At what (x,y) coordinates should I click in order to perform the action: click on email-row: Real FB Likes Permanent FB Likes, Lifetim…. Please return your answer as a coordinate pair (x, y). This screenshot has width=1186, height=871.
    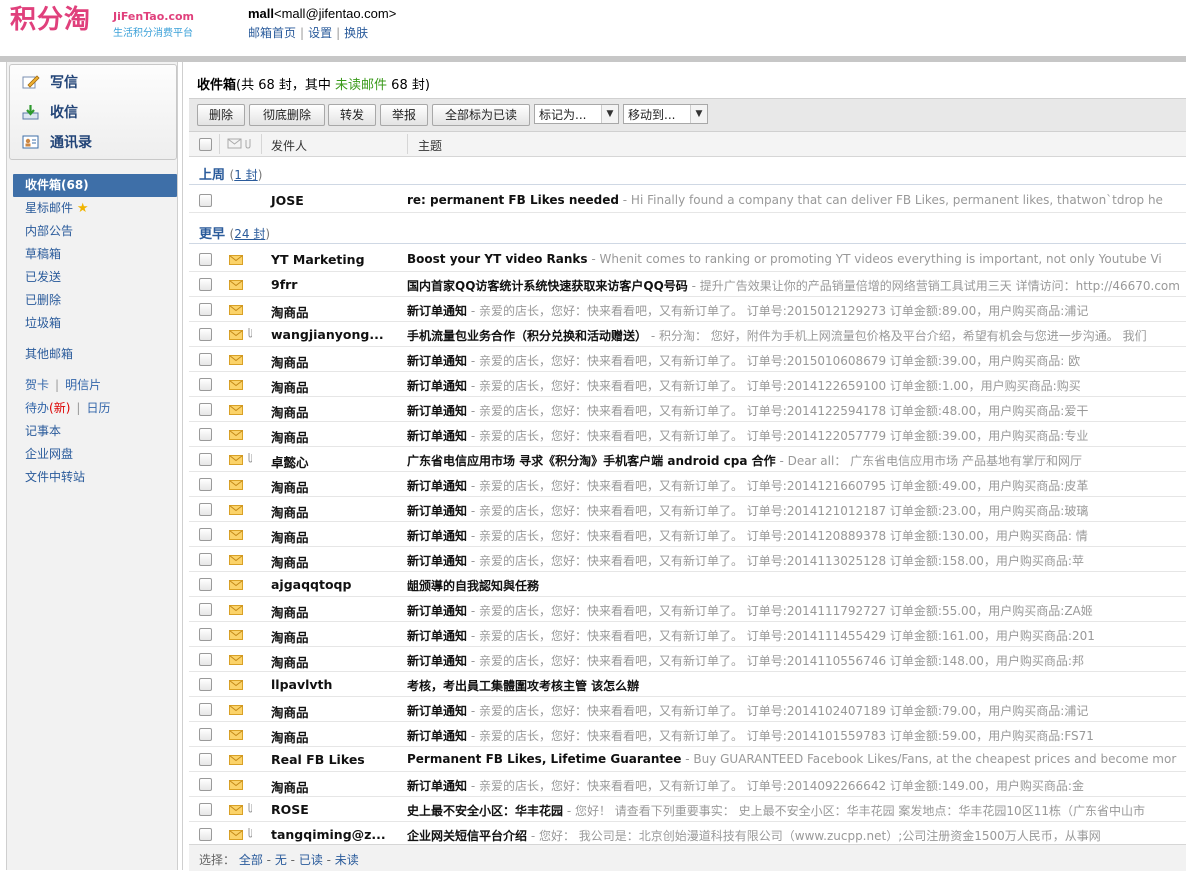
    Looking at the image, I should click on (687, 759).